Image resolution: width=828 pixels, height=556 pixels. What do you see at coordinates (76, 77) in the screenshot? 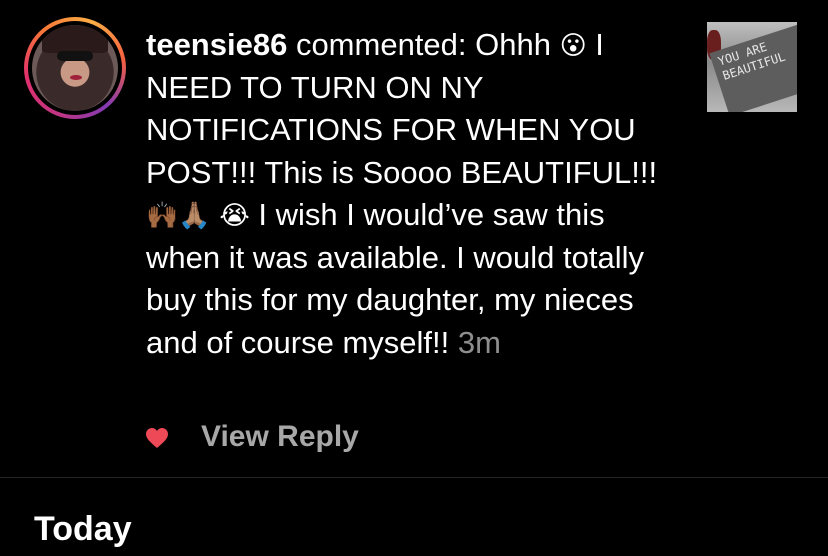
I see `avatar-lips` at bounding box center [76, 77].